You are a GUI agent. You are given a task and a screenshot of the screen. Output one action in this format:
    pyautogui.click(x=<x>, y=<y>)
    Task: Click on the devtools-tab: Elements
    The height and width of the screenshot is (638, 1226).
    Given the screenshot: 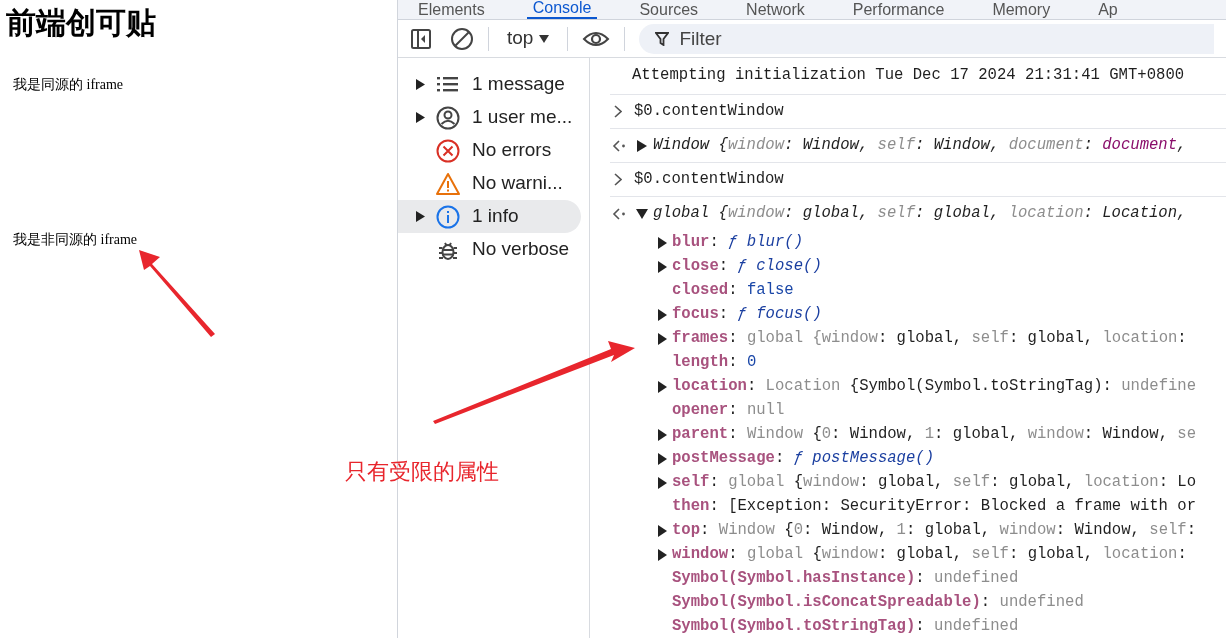 What is the action you would take?
    pyautogui.click(x=451, y=9)
    